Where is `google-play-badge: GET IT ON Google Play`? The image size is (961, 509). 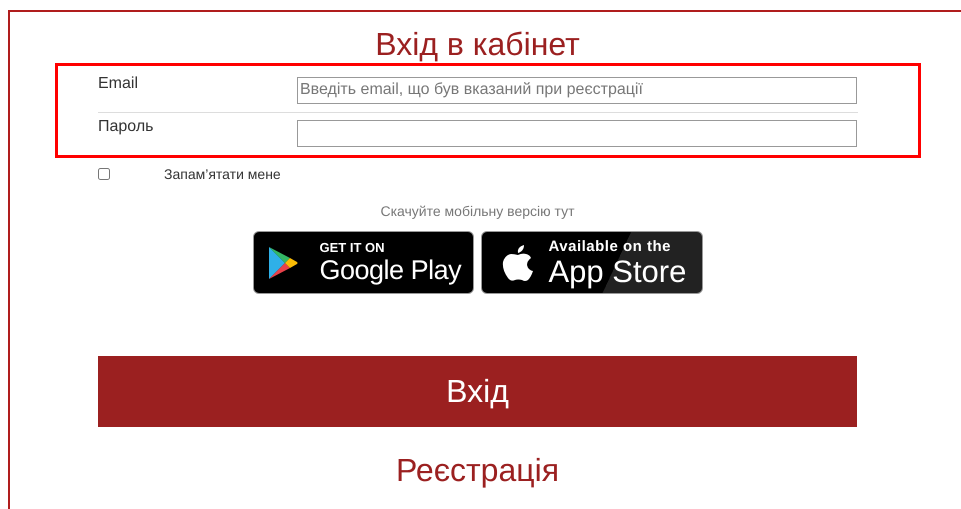 google-play-badge: GET IT ON Google Play is located at coordinates (363, 262).